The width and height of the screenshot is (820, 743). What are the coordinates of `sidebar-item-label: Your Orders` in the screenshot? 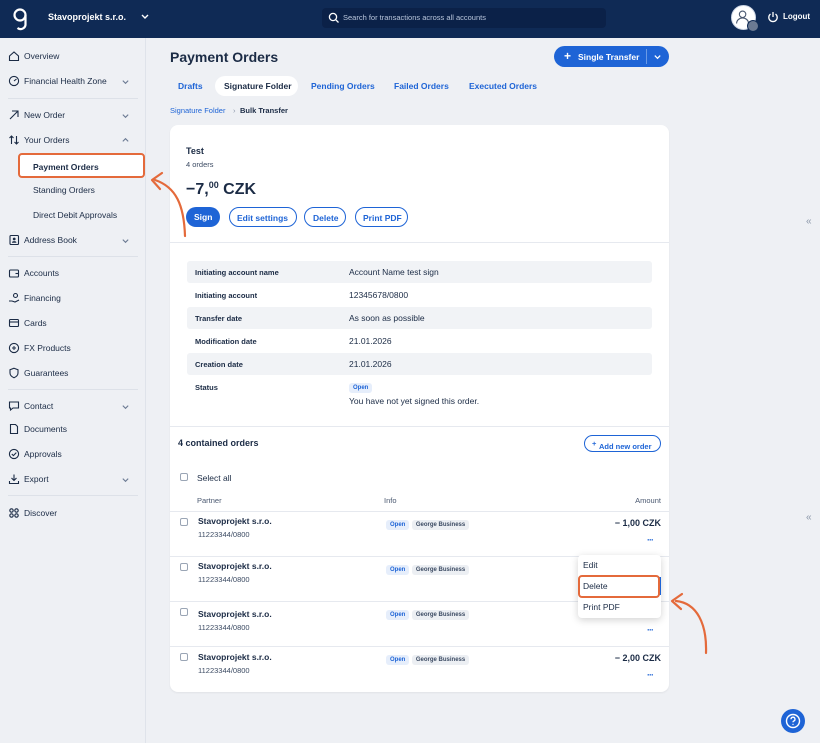 It's located at (47, 140).